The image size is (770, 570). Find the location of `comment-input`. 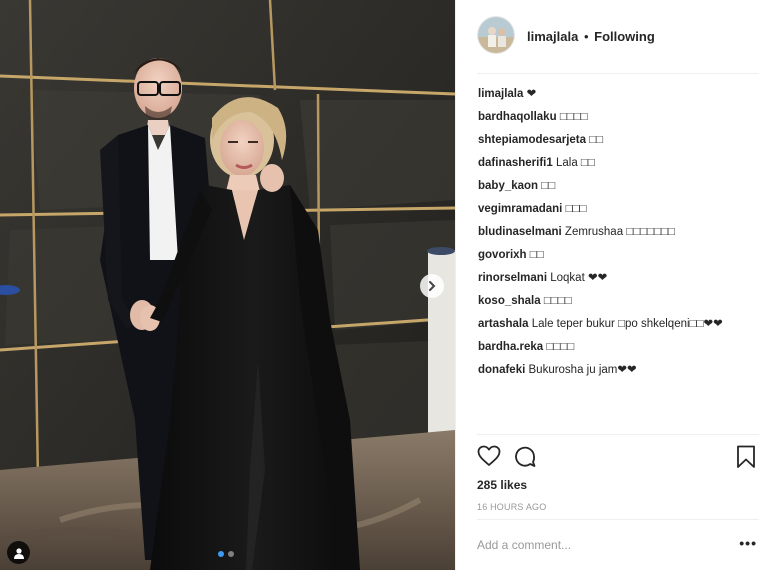

comment-input is located at coordinates (597, 545).